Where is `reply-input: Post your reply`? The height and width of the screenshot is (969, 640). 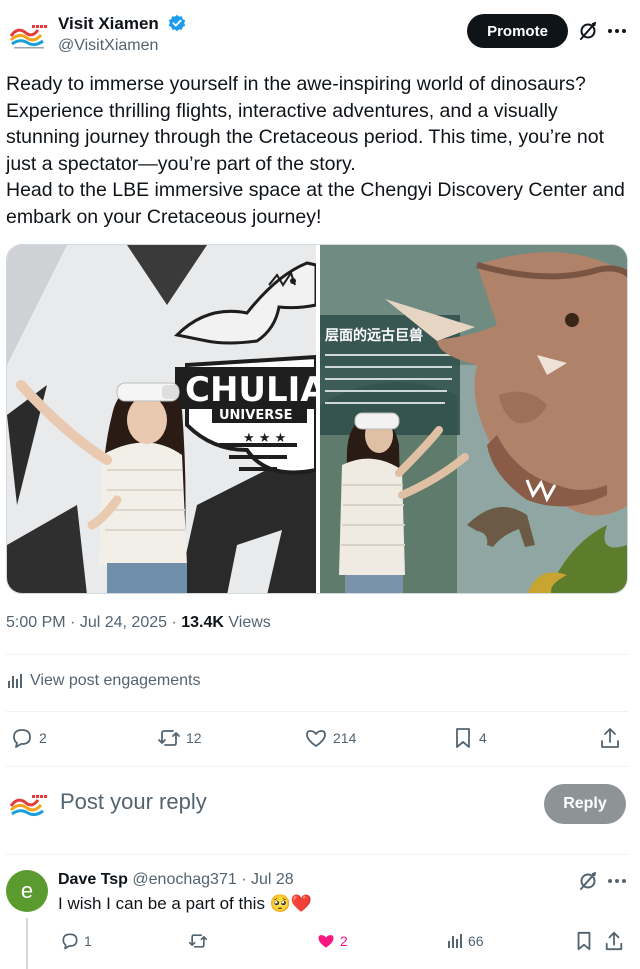
reply-input: Post your reply is located at coordinates (133, 802).